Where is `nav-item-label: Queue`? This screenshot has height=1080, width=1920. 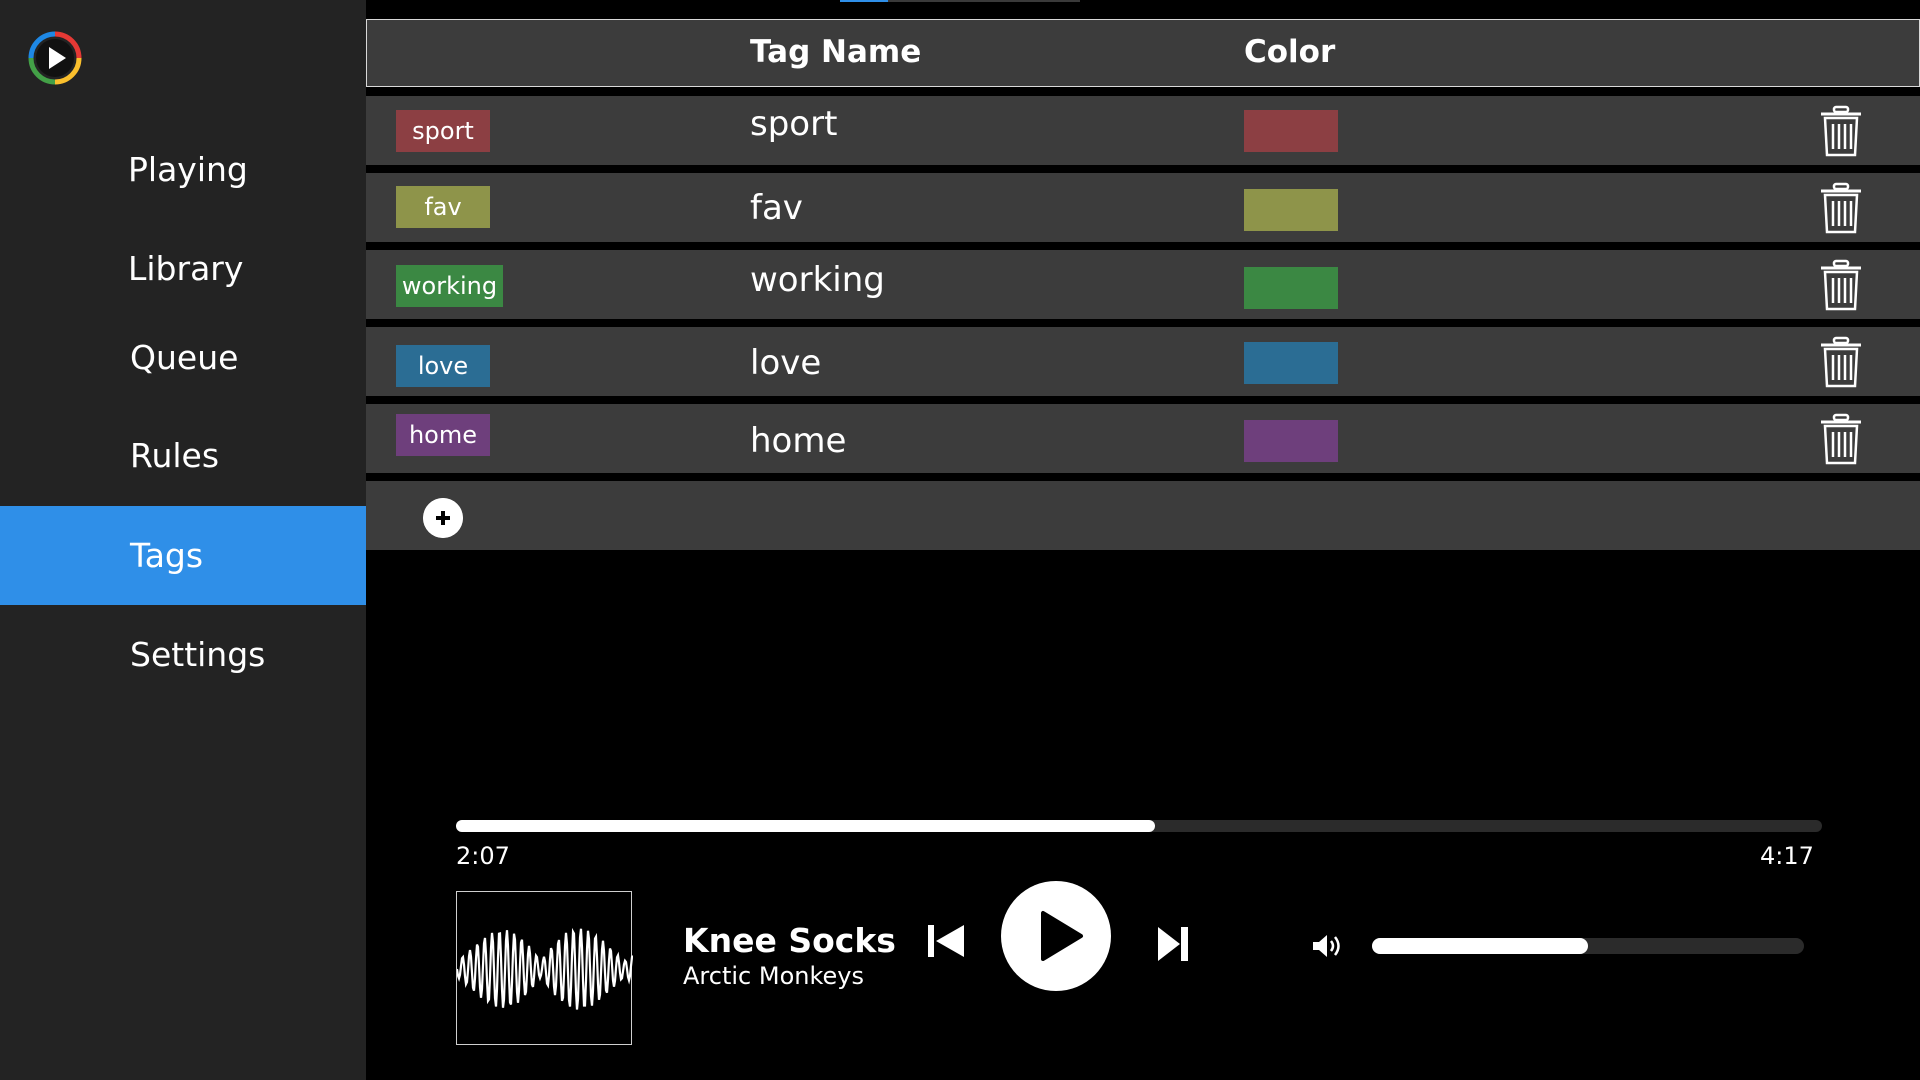
nav-item-label: Queue is located at coordinates (184, 357).